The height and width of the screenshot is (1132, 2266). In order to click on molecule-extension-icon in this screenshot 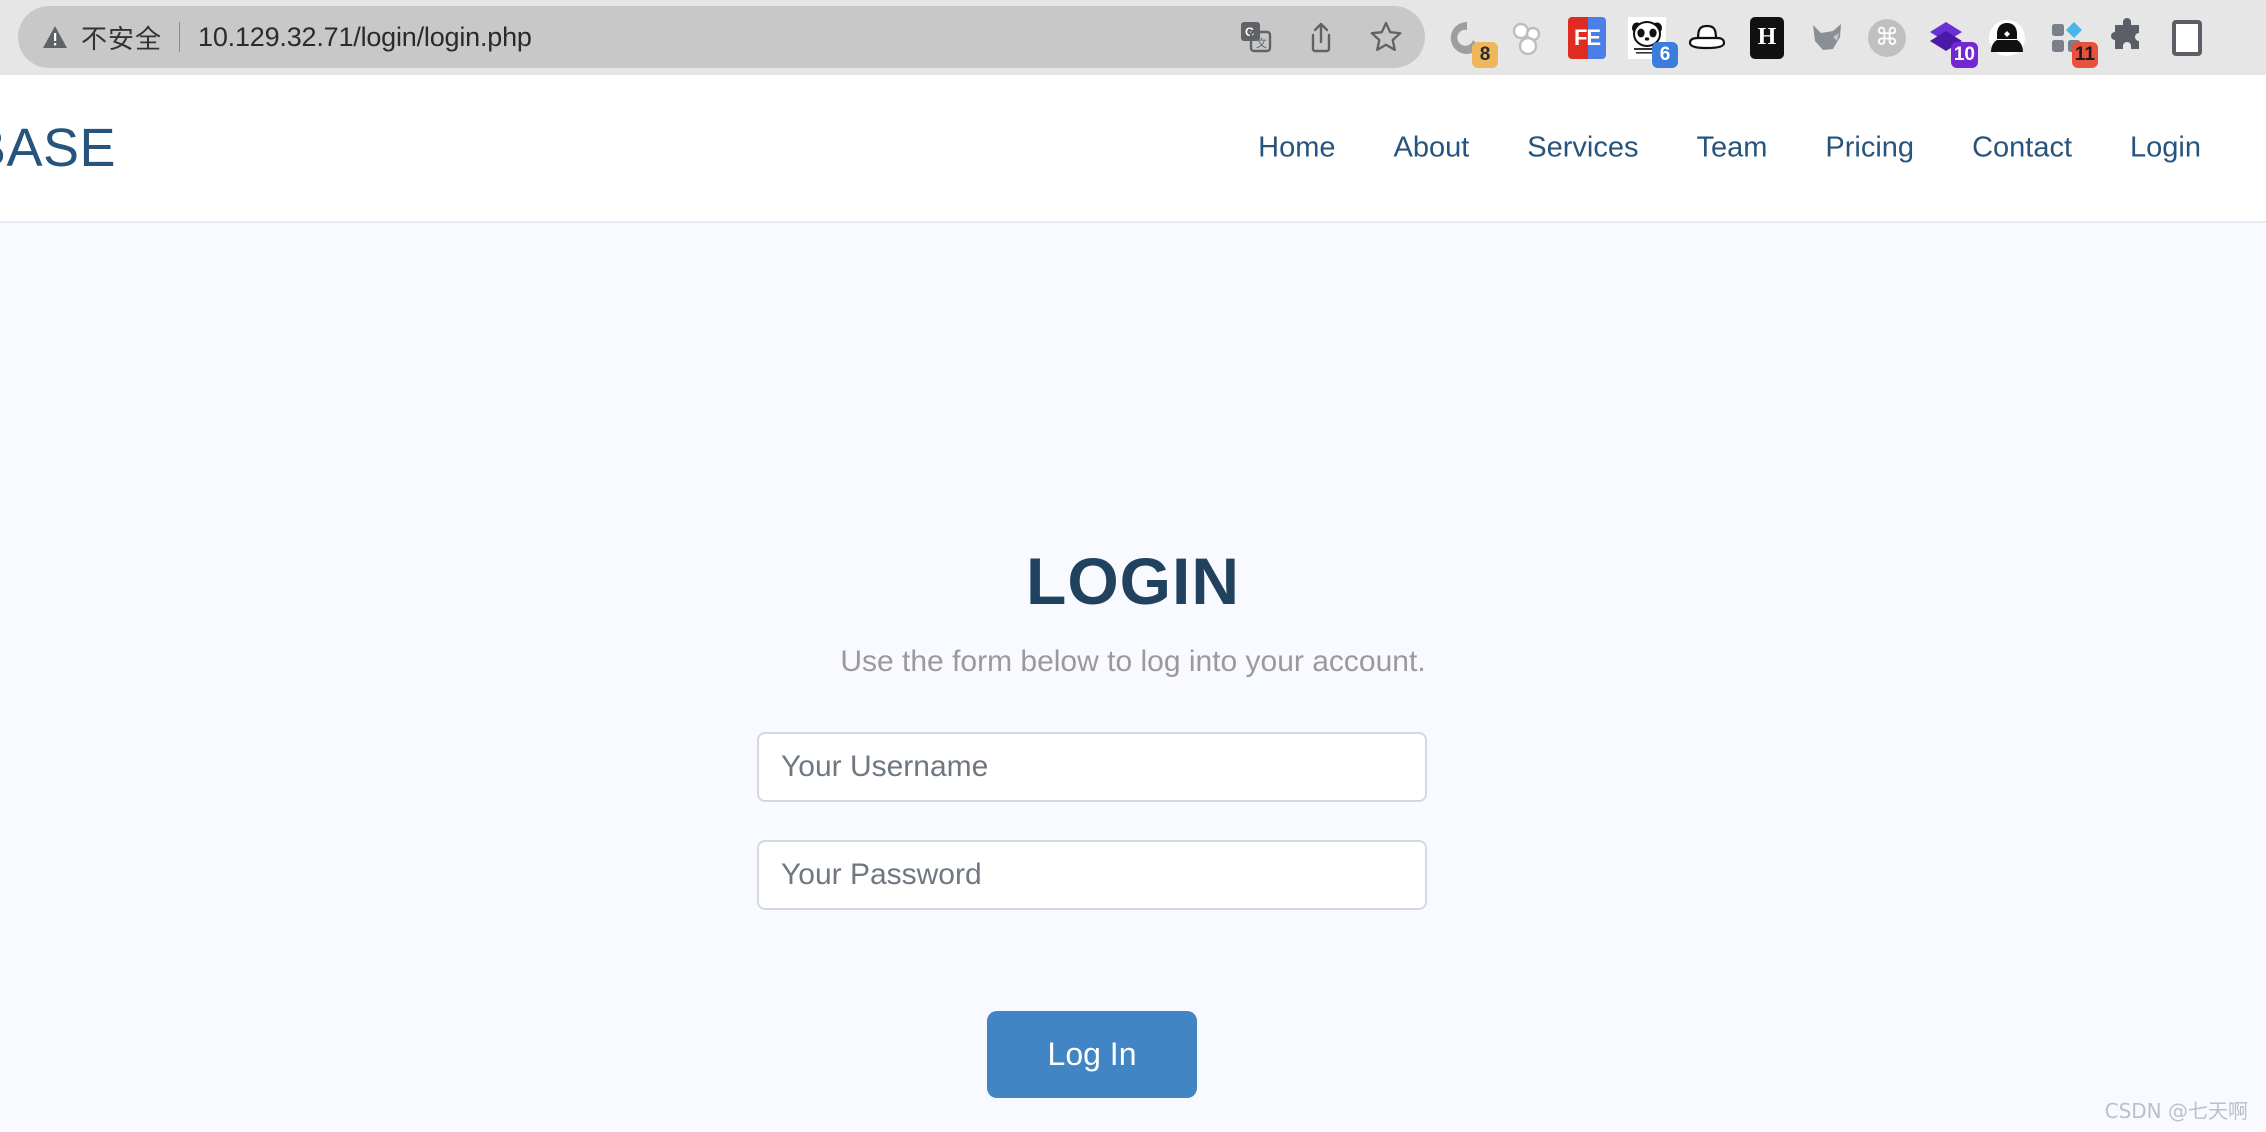, I will do `click(1527, 38)`.